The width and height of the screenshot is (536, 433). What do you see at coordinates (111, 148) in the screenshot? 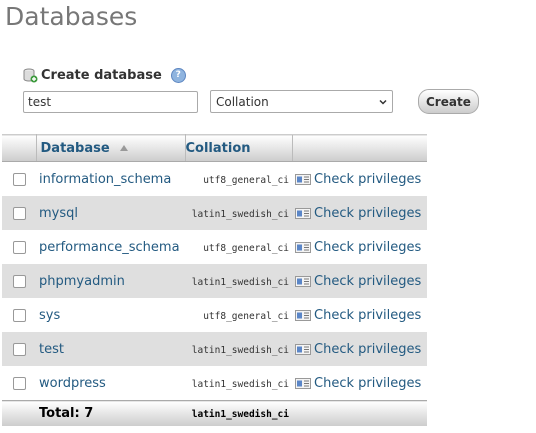
I see `header-database: Database` at bounding box center [111, 148].